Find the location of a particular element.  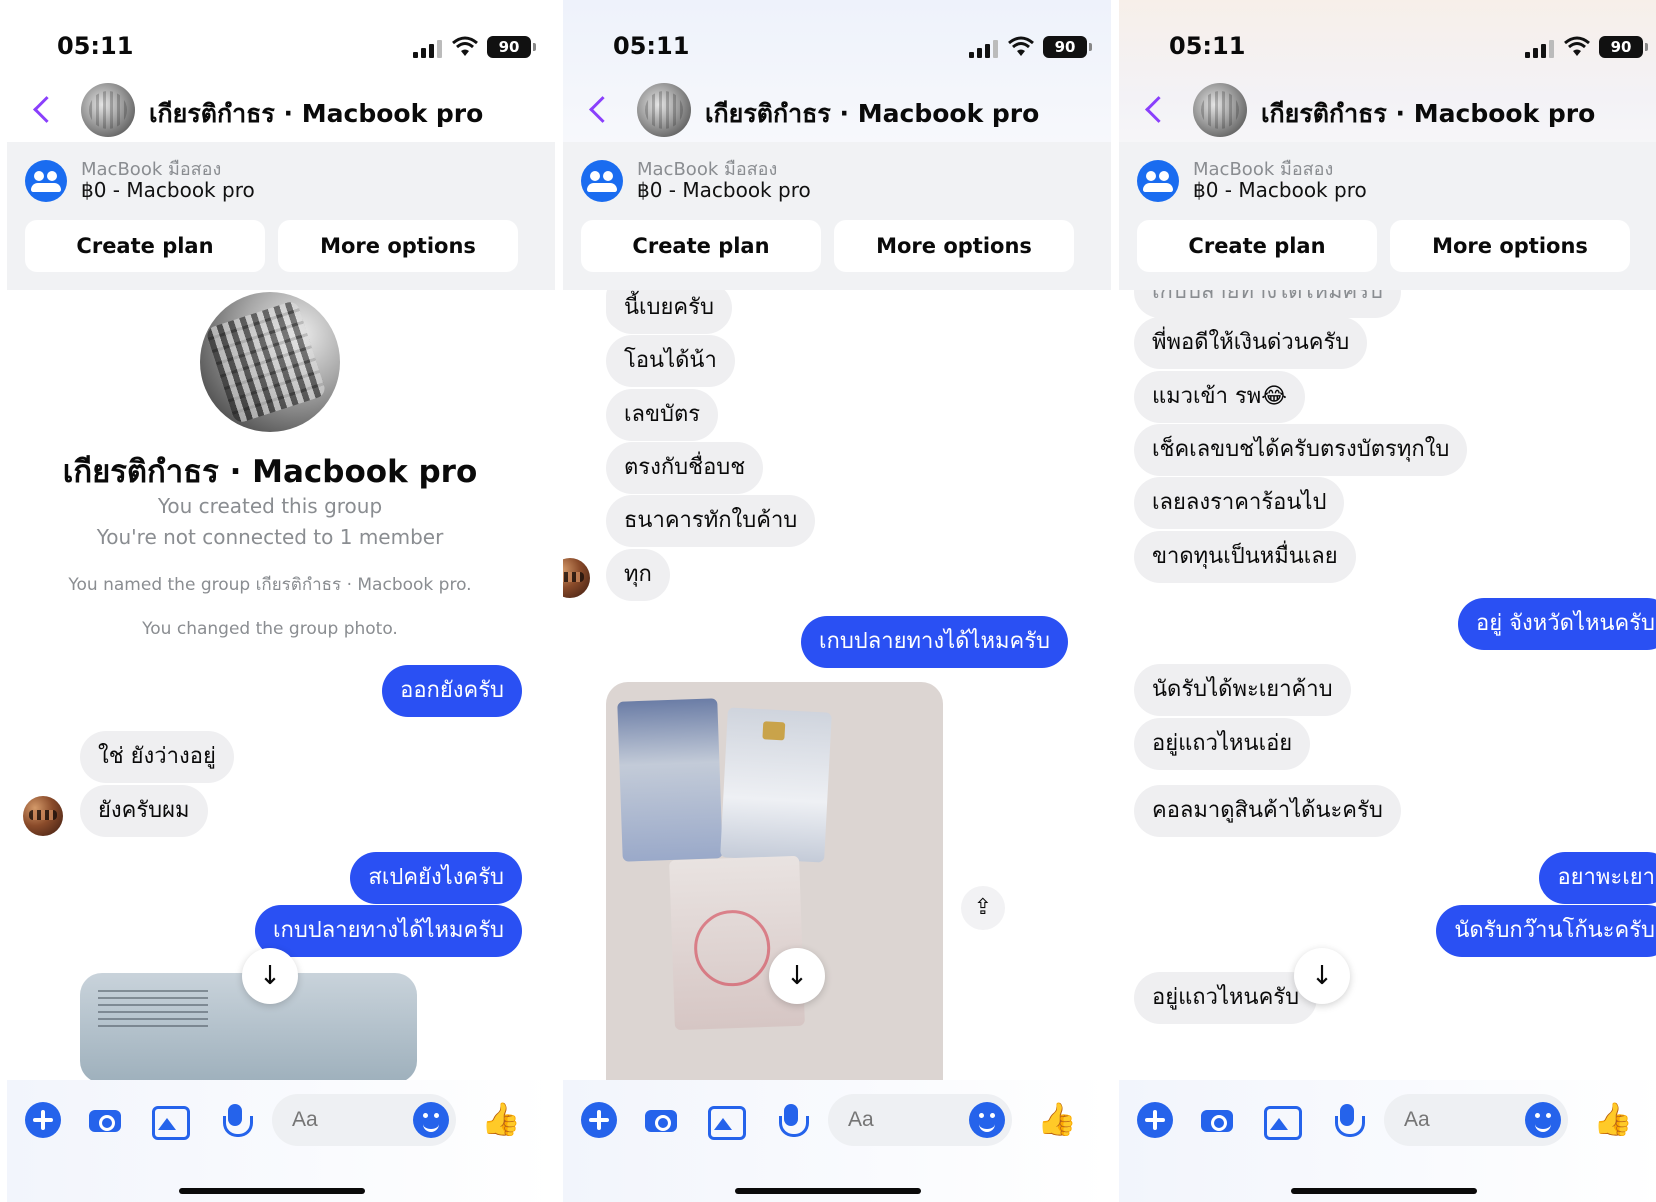

message-bubble-incoming: แมวเข้า รพ😂 is located at coordinates (1219, 397).